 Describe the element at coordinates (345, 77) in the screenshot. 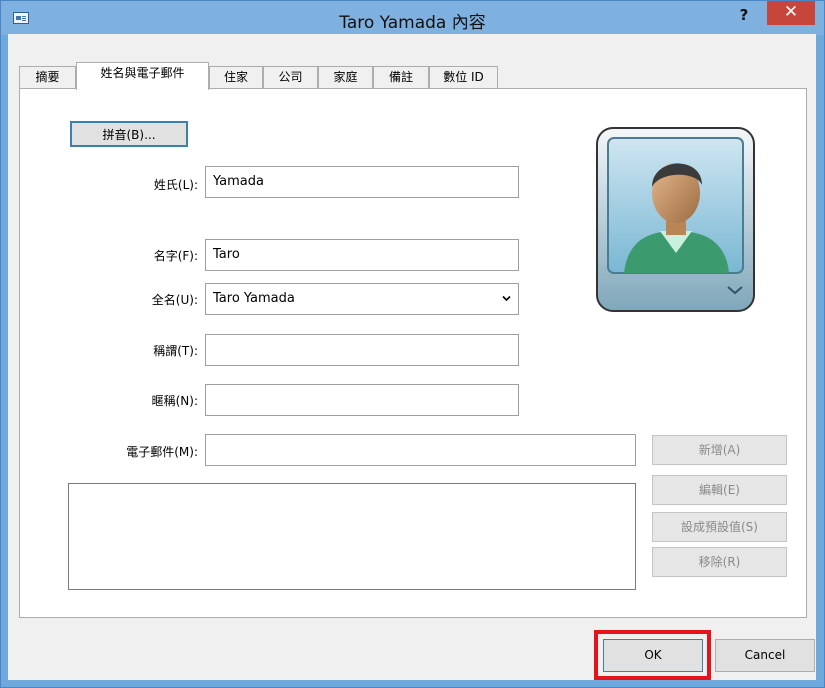

I see `tab-family: 家庭` at that location.